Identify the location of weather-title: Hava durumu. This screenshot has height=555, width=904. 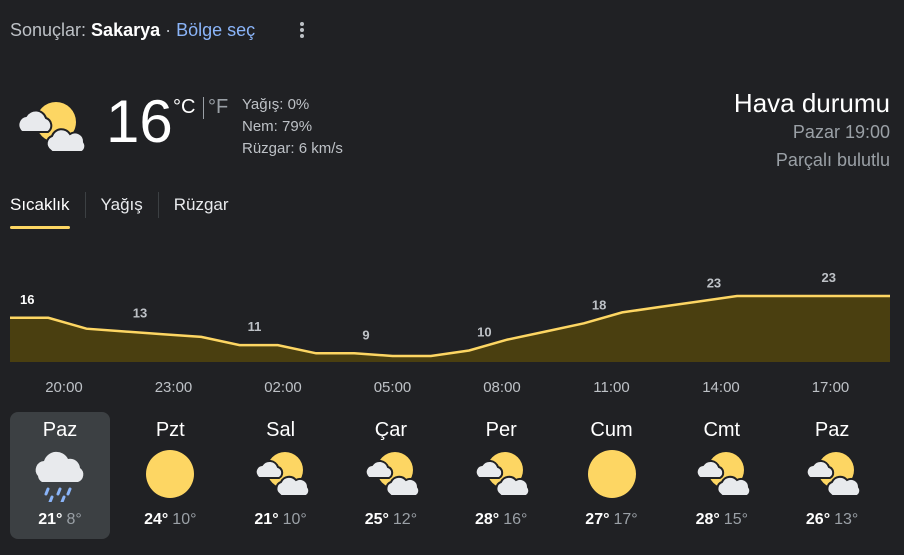
(811, 103).